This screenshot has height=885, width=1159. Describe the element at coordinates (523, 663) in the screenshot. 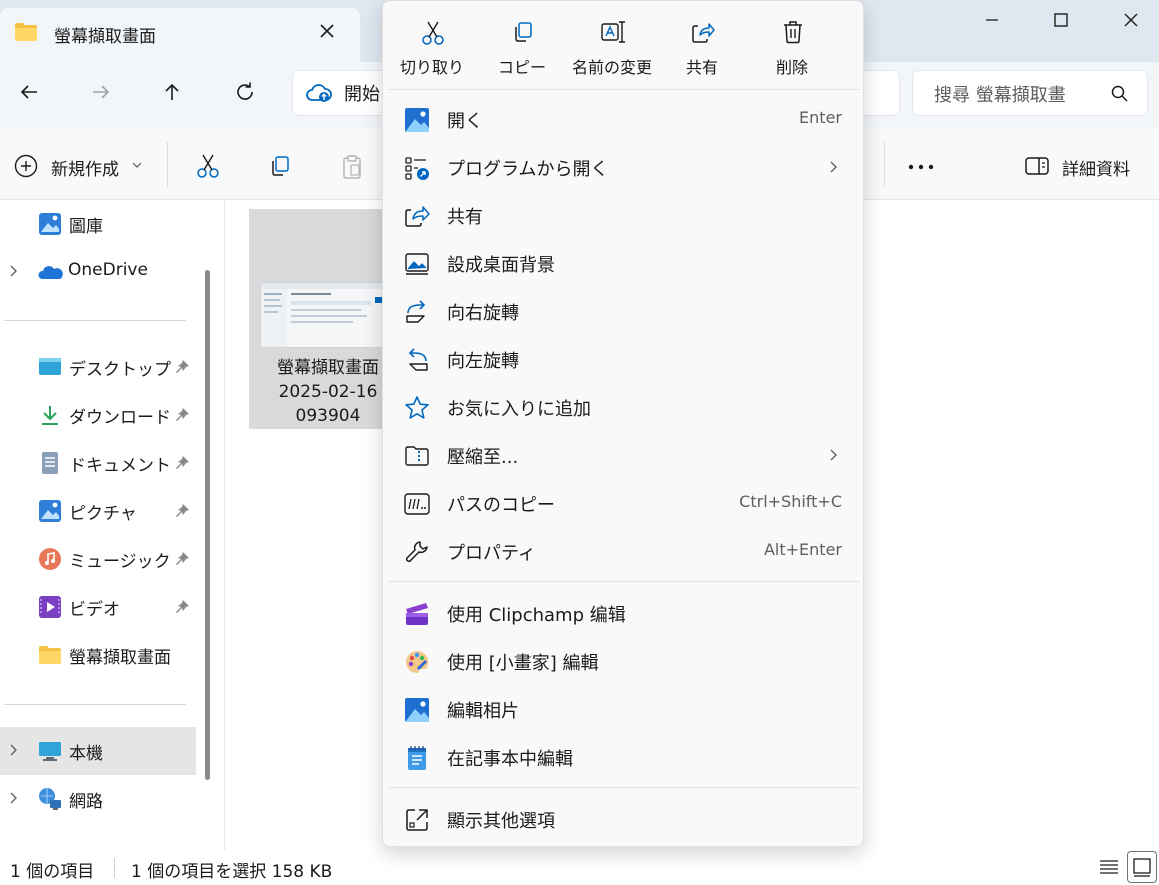

I see `menu-item-label: 使用 [小畫家] 編輯` at that location.